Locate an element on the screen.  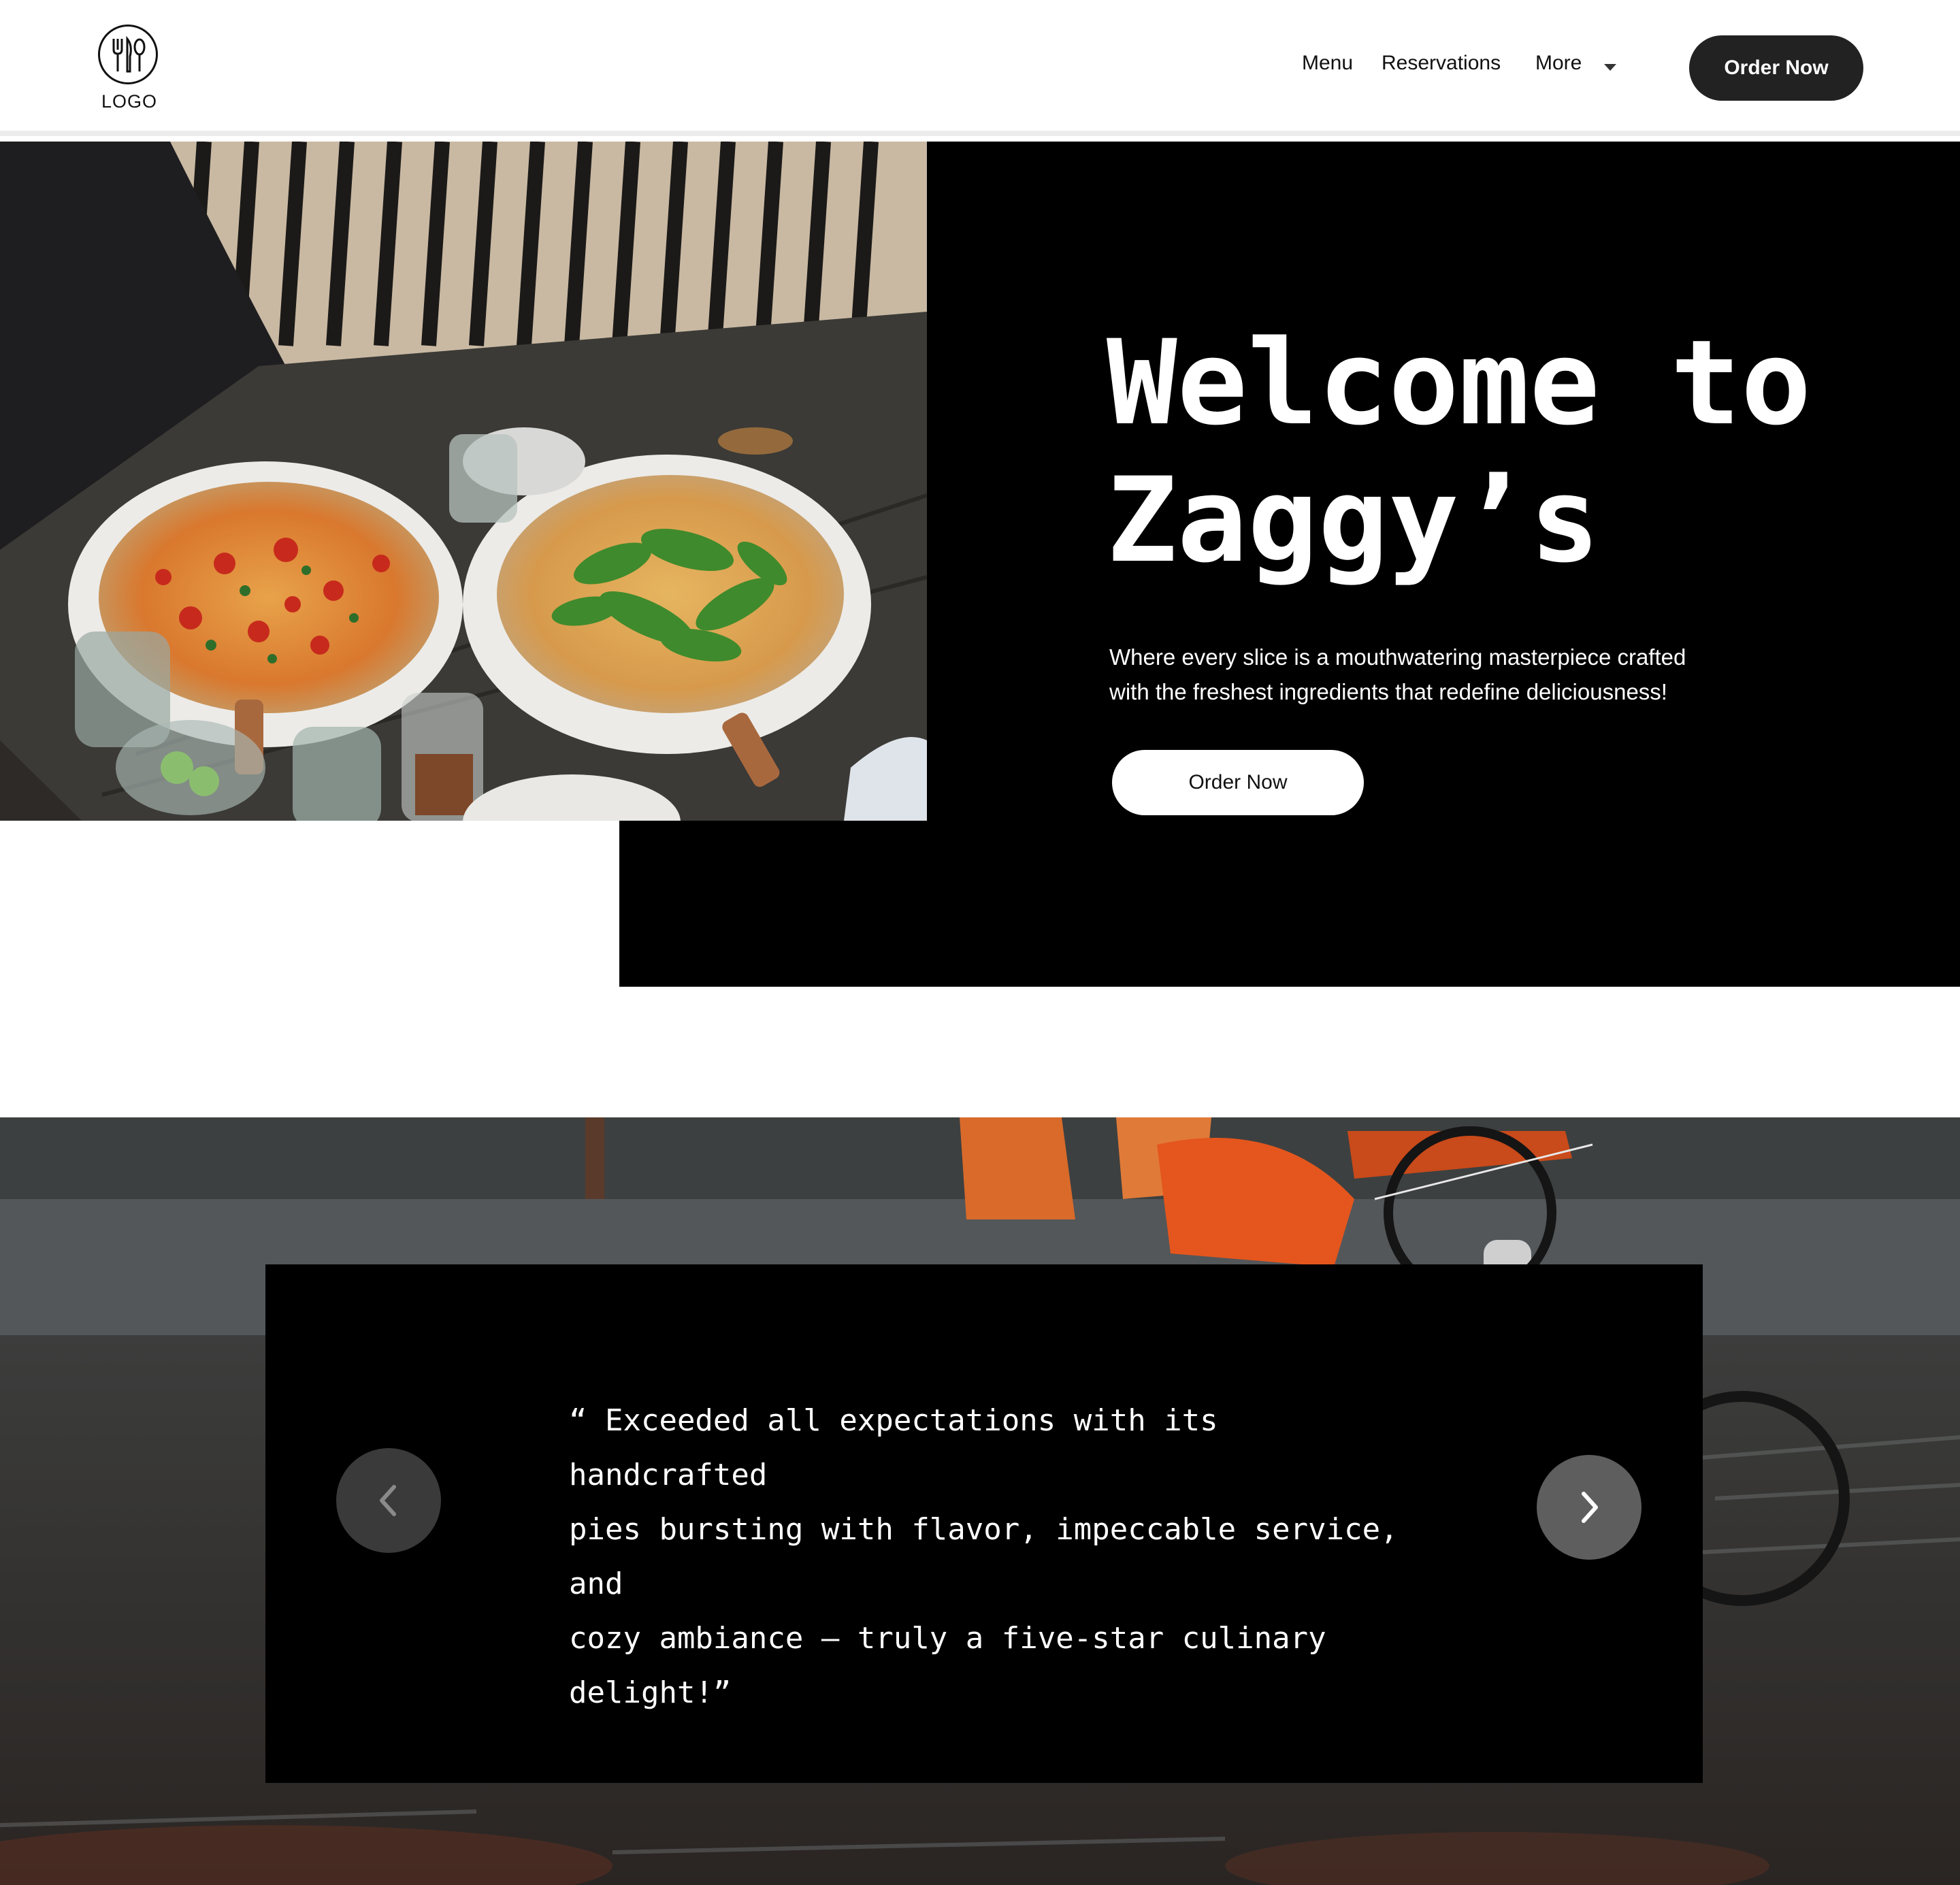
chevron-left-icon is located at coordinates (388, 1500).